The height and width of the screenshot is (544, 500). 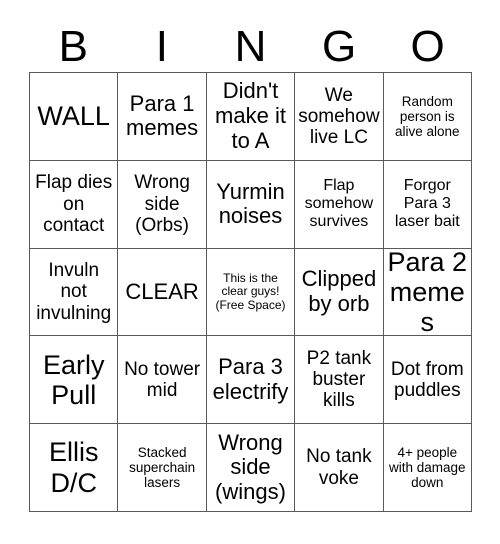 I want to click on bingo-cell-text: Flap somehow survives, so click(x=339, y=204).